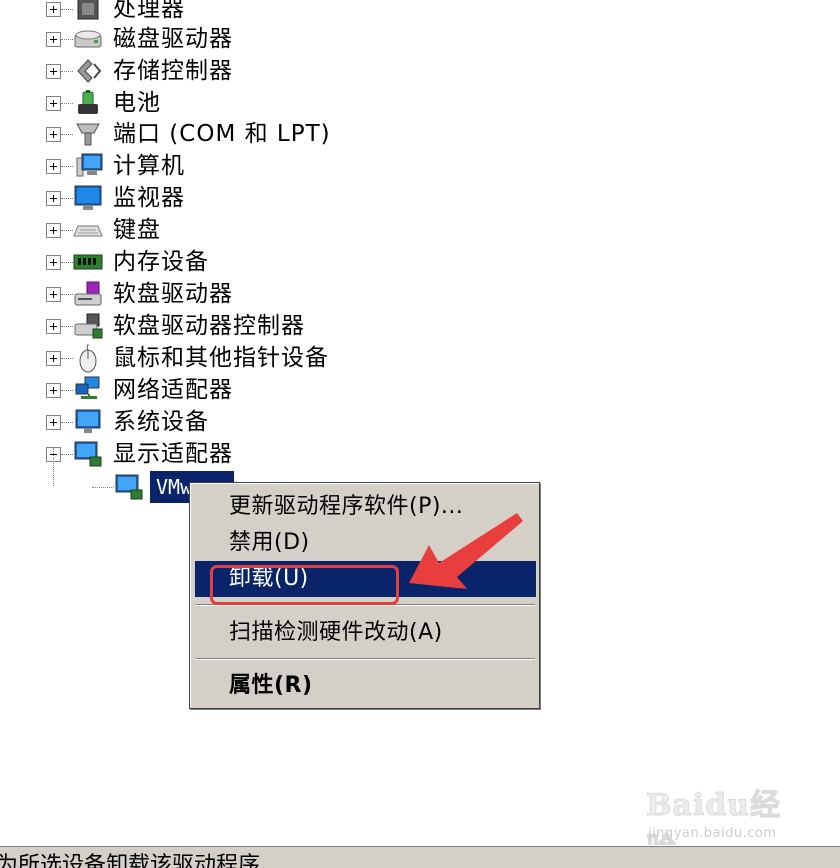 The image size is (840, 868). I want to click on tree-item-display-adapters: 显示适配器, so click(139, 454).